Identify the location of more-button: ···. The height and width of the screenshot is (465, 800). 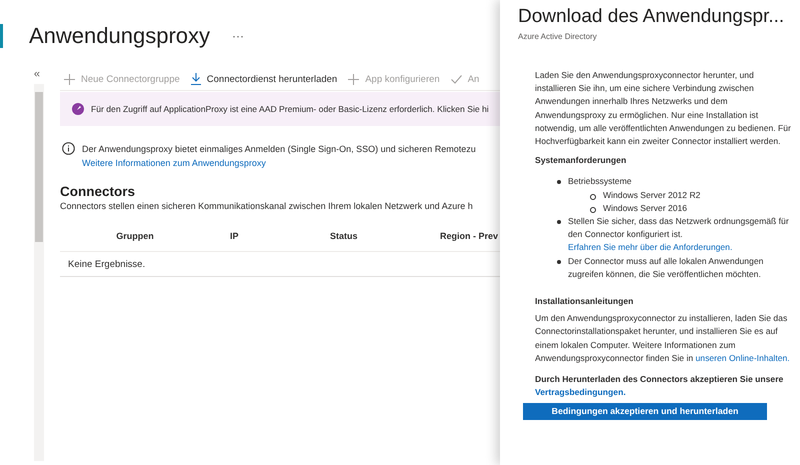
(238, 36).